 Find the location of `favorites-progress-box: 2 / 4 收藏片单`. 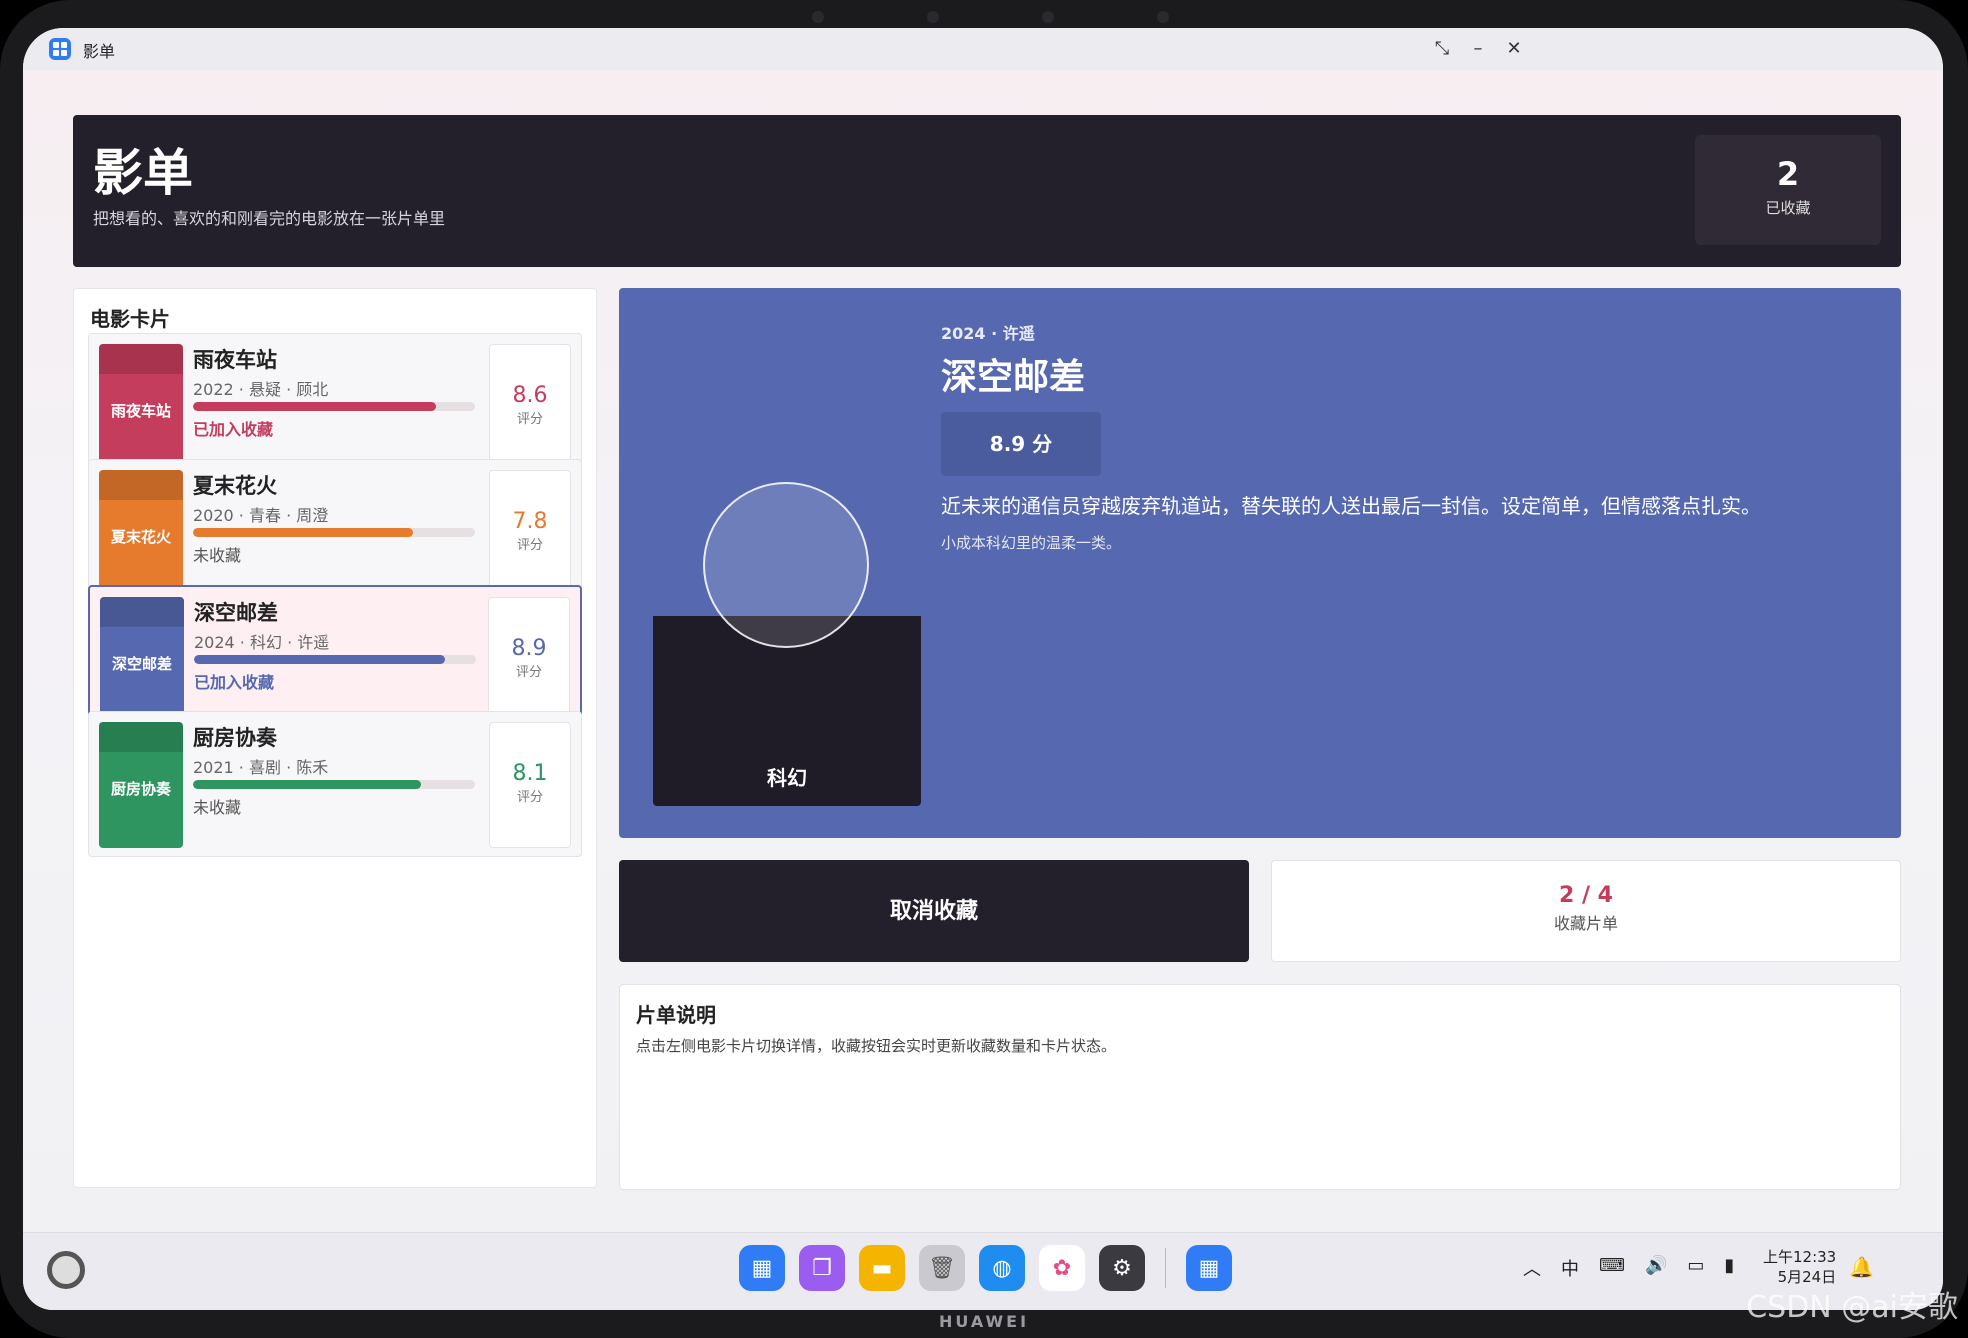

favorites-progress-box: 2 / 4 收藏片单 is located at coordinates (1586, 911).